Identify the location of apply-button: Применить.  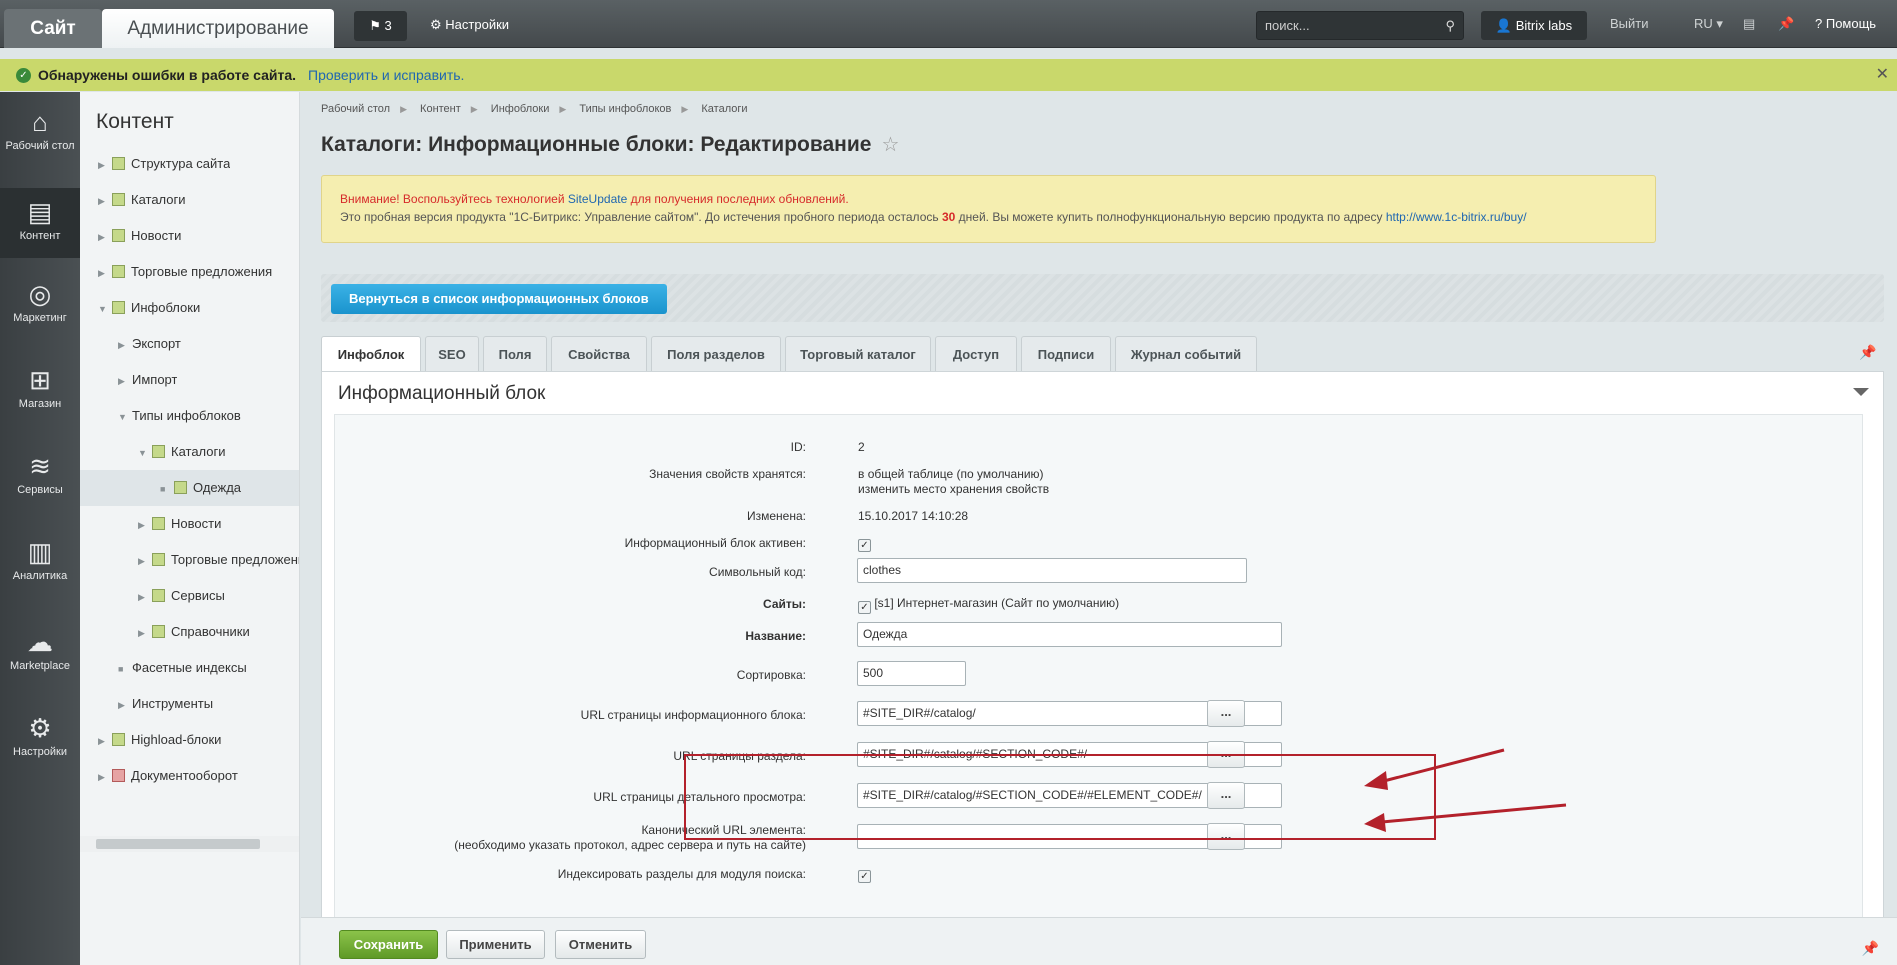
(495, 944).